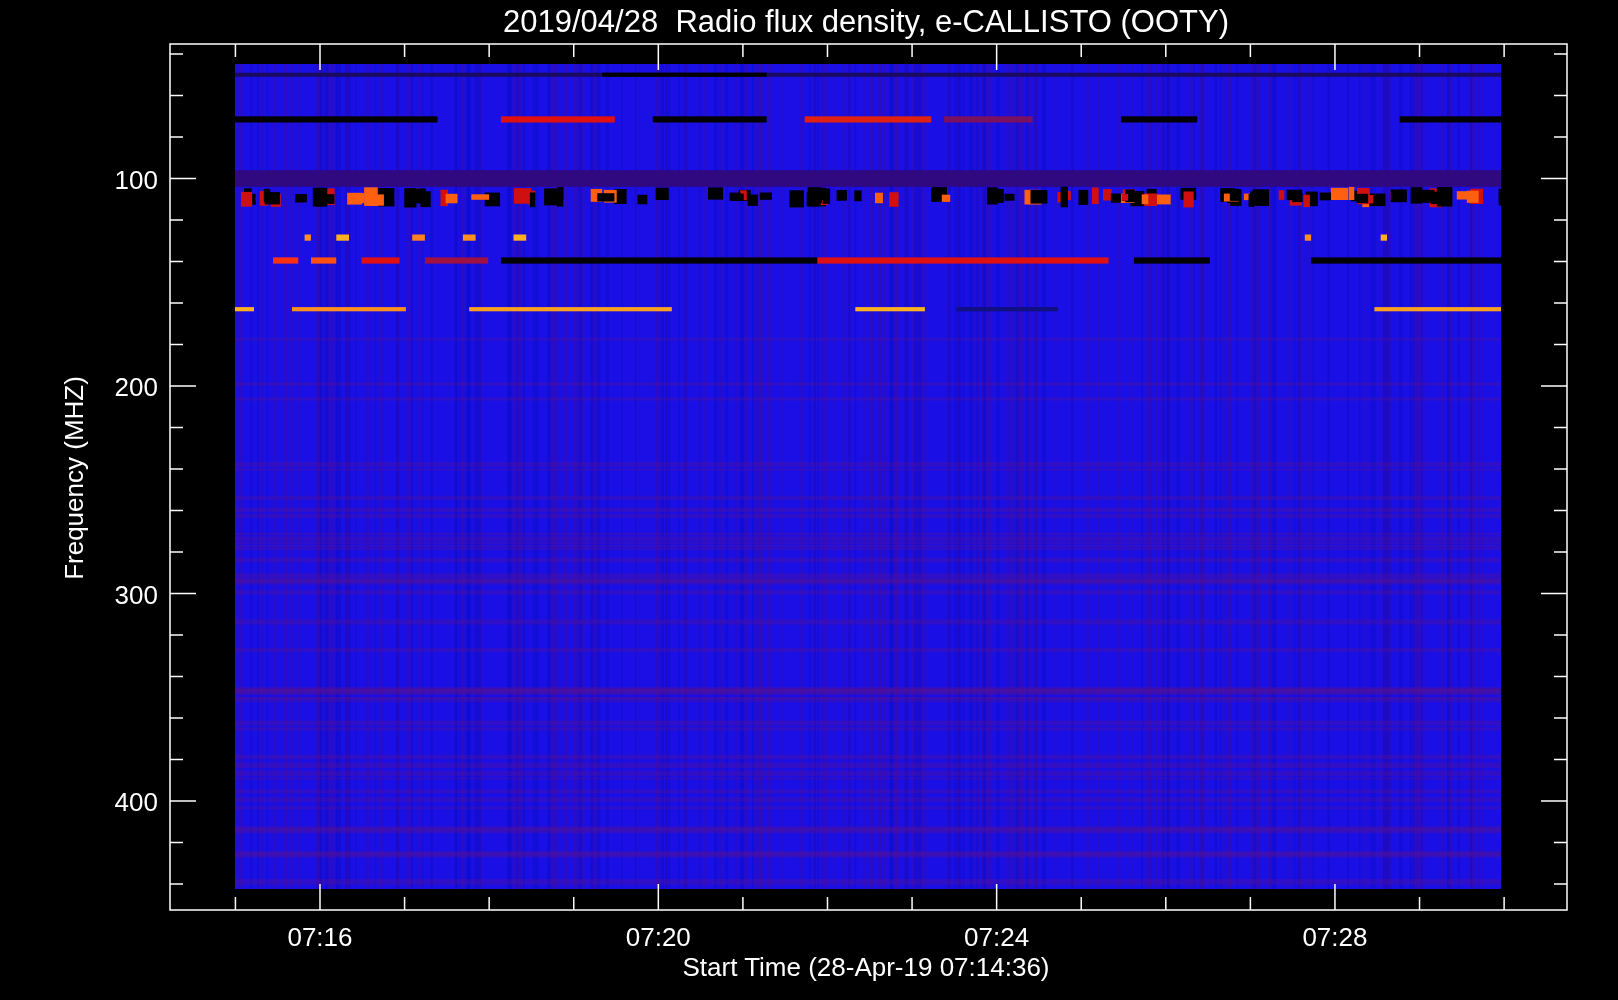  I want to click on y-tick-label: 300, so click(136, 594).